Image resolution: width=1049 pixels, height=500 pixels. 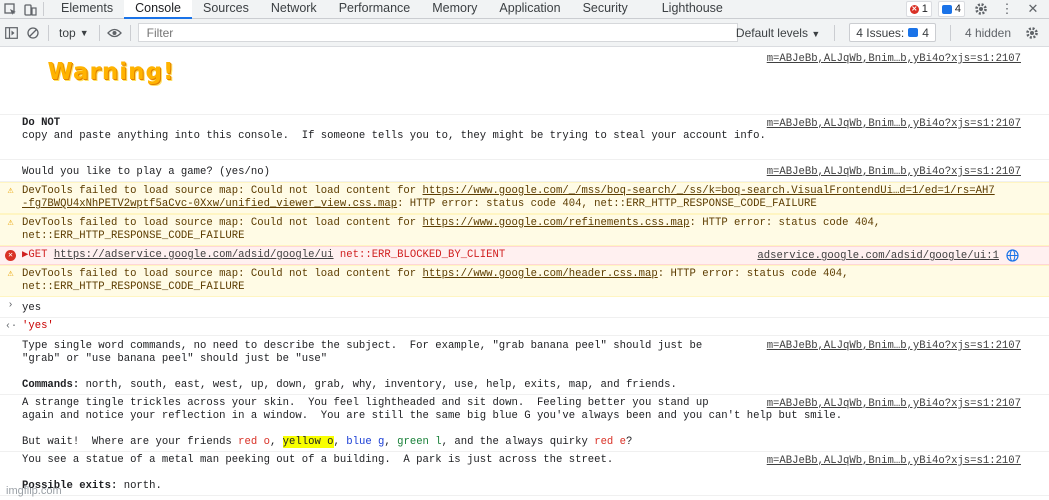 What do you see at coordinates (158, 9) in the screenshot?
I see `tab-console: Console` at bounding box center [158, 9].